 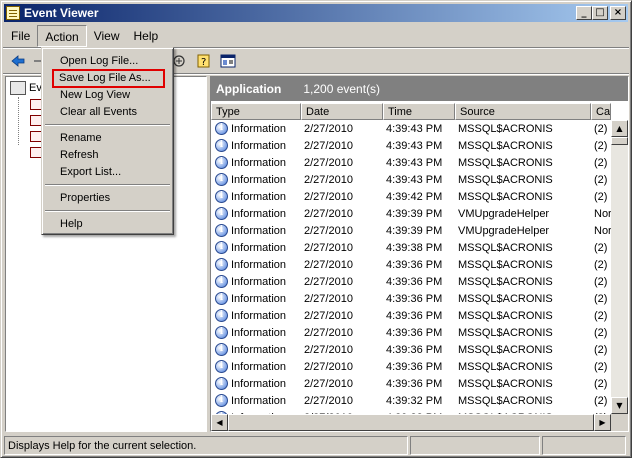 What do you see at coordinates (618, 13) in the screenshot?
I see `close-button: ×` at bounding box center [618, 13].